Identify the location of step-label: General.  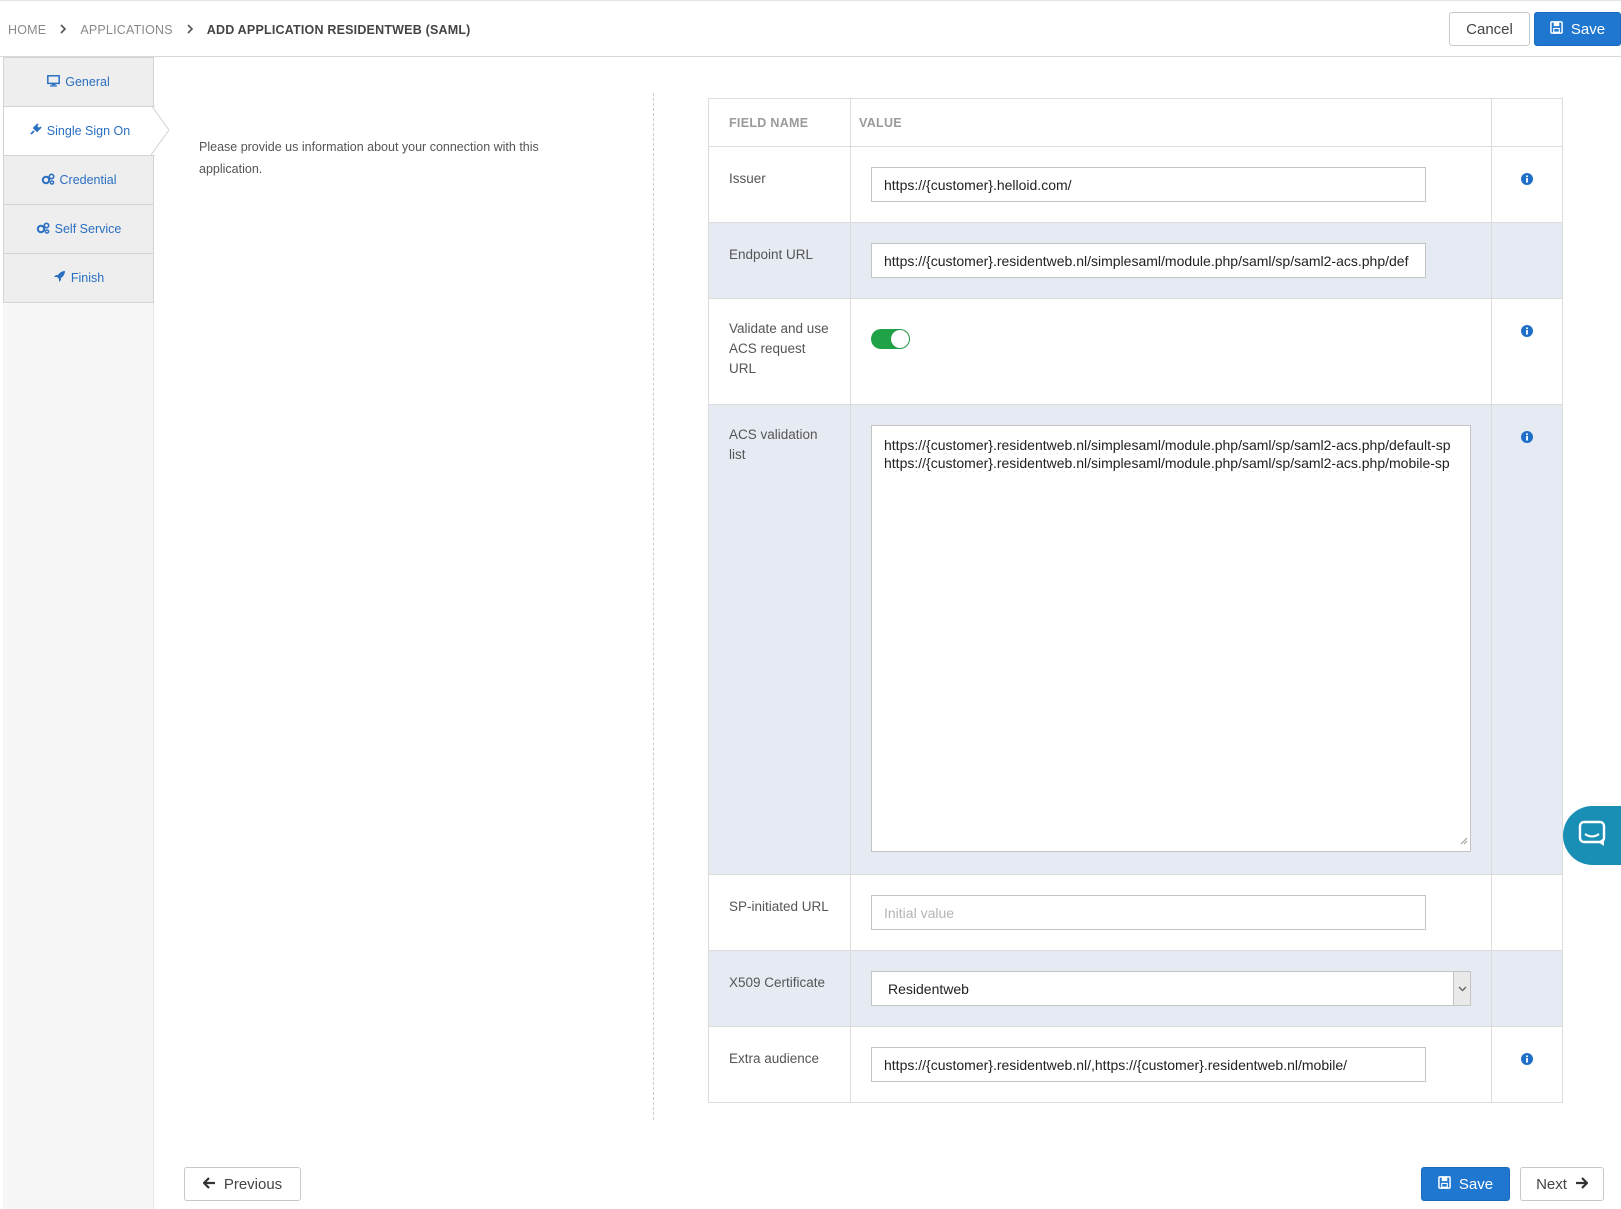
(87, 82).